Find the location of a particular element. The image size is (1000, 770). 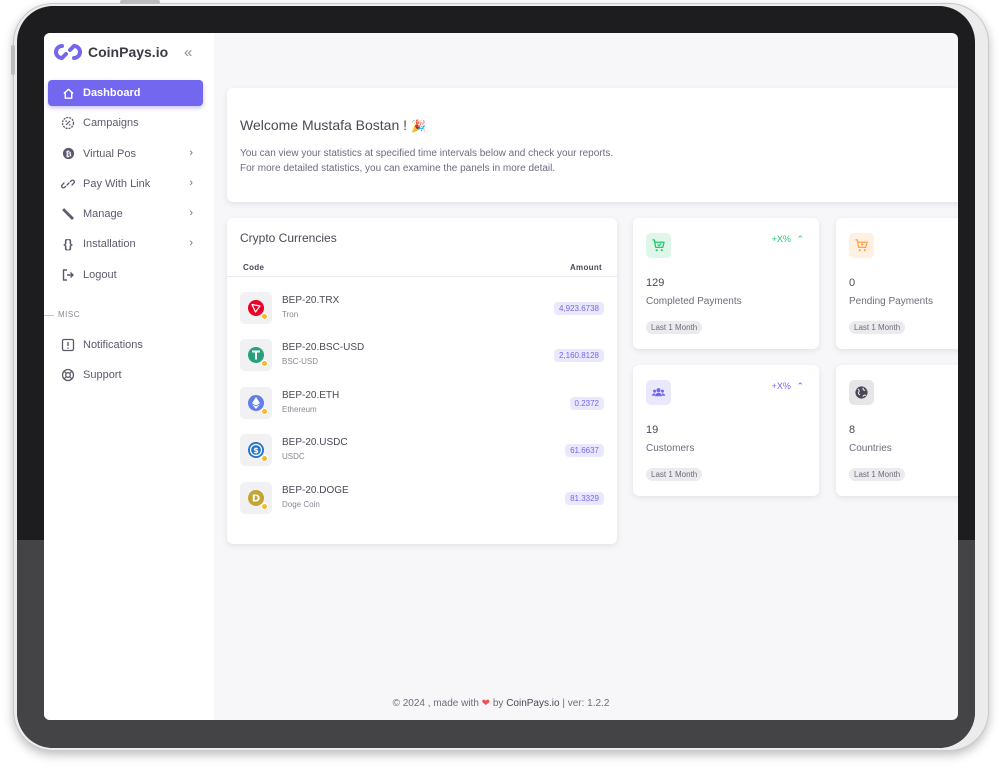

globe-icon is located at coordinates (861, 392).